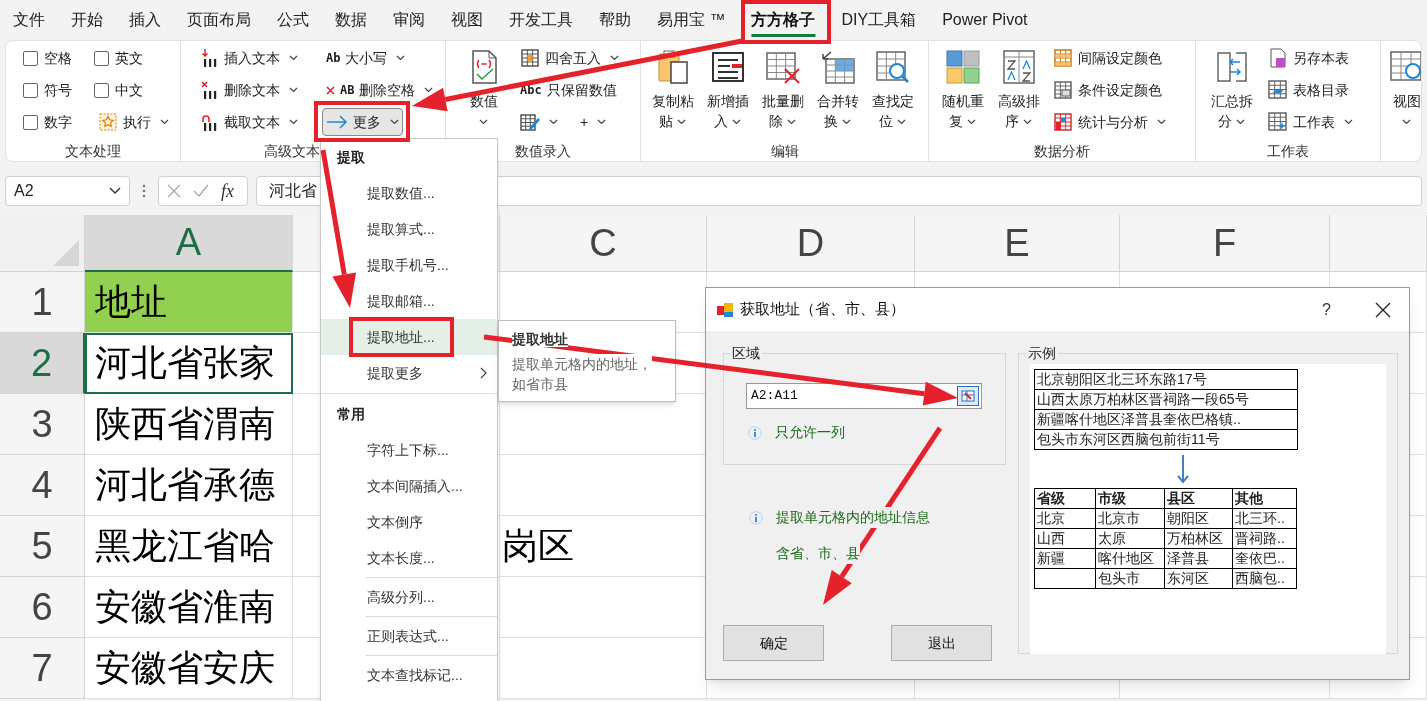  I want to click on group-label: 高级文本, so click(292, 151).